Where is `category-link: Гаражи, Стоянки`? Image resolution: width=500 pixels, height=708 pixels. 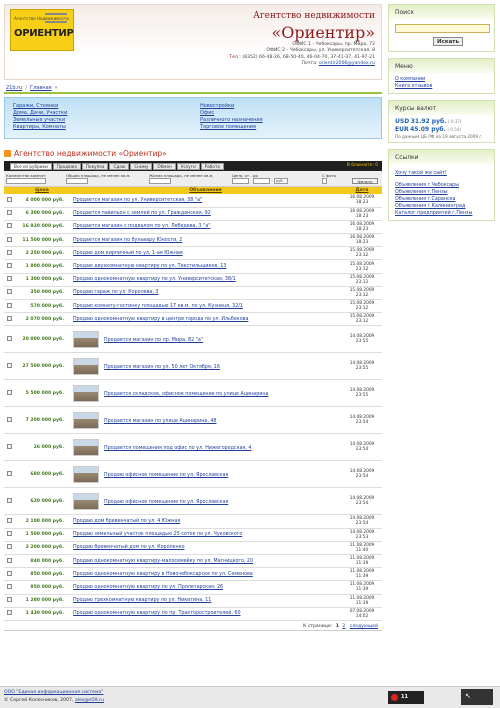 category-link: Гаражи, Стоянки is located at coordinates (35, 106).